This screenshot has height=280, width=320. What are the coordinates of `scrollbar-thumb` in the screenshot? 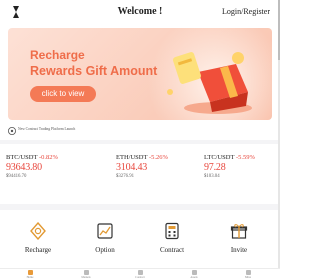 It's located at (279, 30).